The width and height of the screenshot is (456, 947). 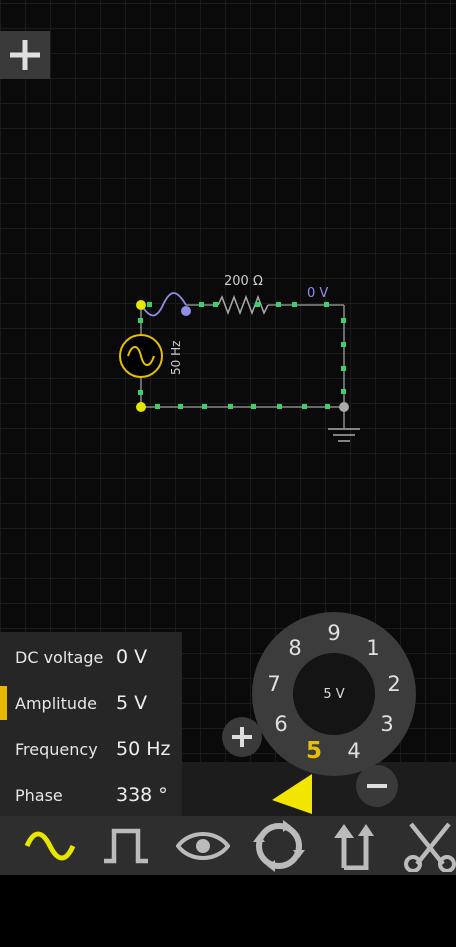 What do you see at coordinates (186, 311) in the screenshot?
I see `node-probe` at bounding box center [186, 311].